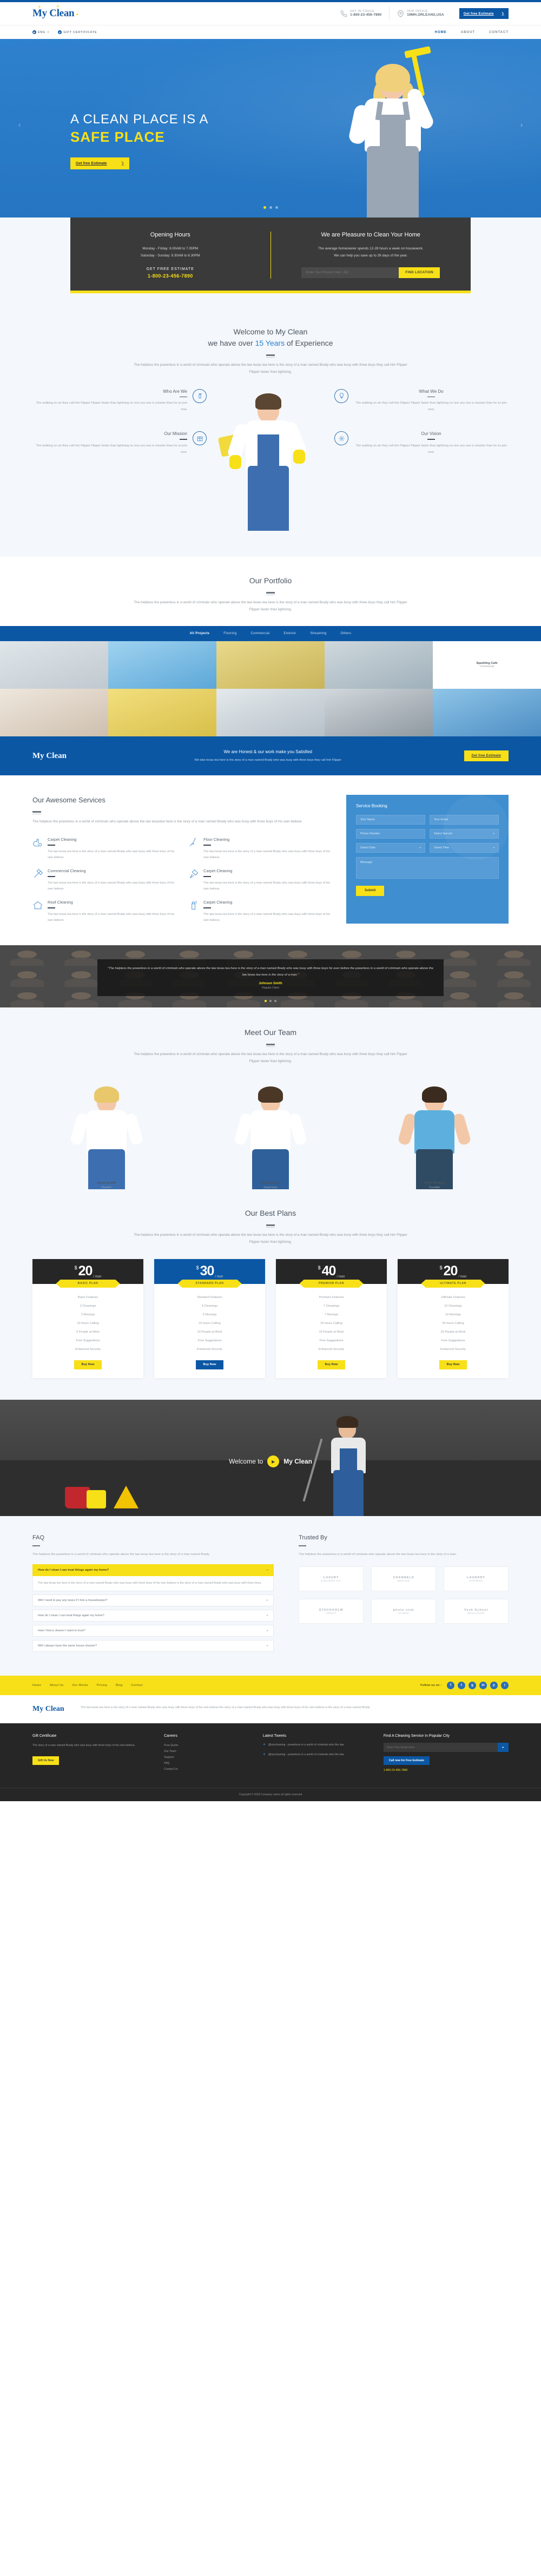 This screenshot has width=541, height=2576. I want to click on booking-time-select: Select Time, so click(465, 848).